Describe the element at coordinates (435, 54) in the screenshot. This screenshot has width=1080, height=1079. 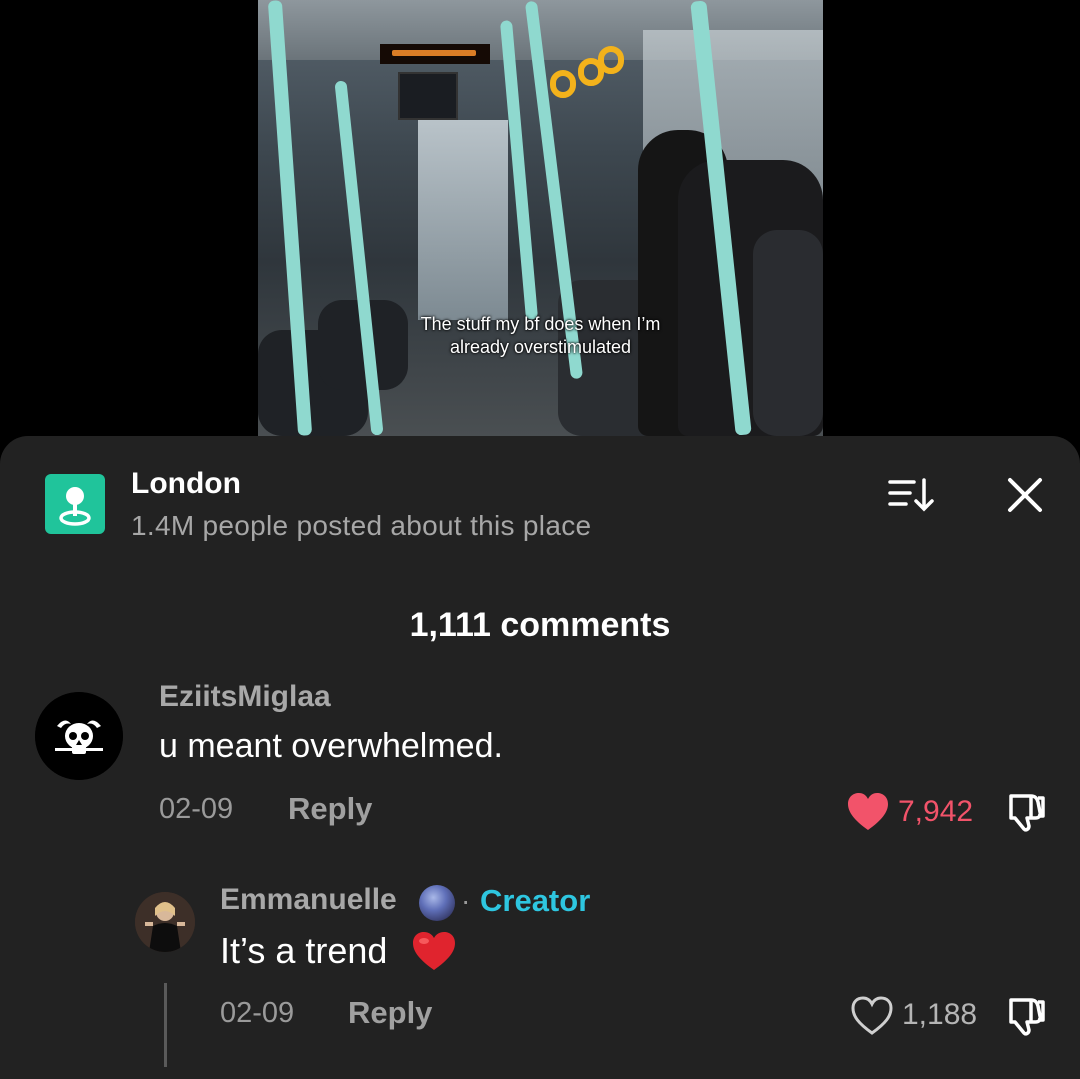
I see `led-destination-sign` at that location.